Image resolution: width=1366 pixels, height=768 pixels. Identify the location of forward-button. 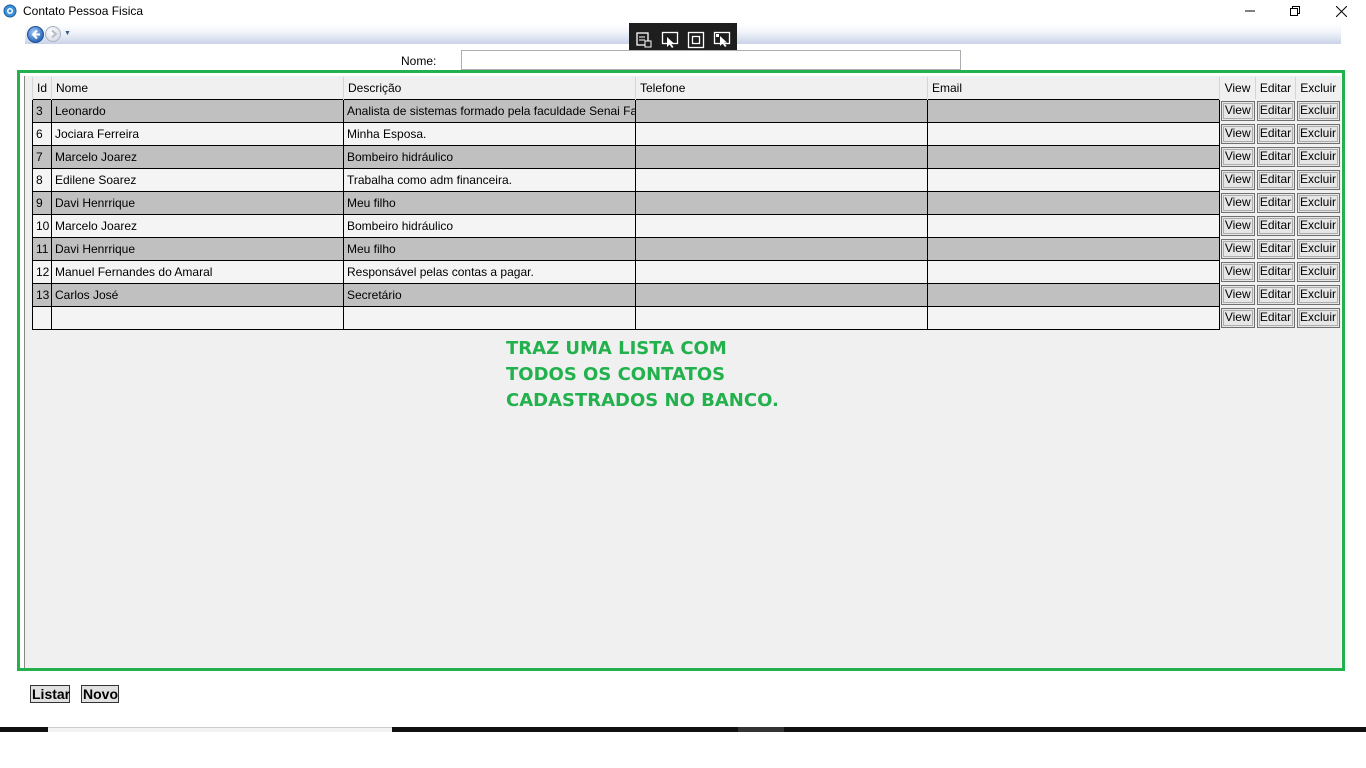
(53, 34).